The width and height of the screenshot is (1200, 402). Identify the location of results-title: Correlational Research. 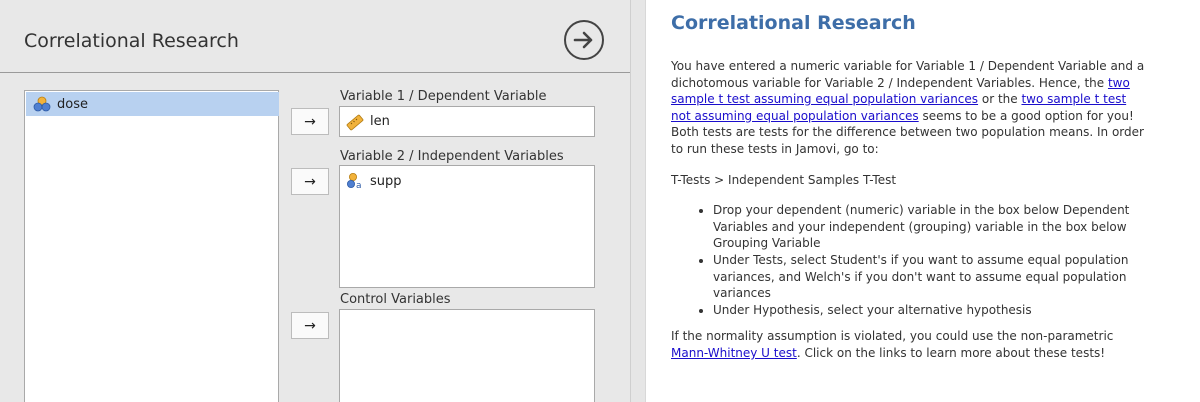
(793, 23).